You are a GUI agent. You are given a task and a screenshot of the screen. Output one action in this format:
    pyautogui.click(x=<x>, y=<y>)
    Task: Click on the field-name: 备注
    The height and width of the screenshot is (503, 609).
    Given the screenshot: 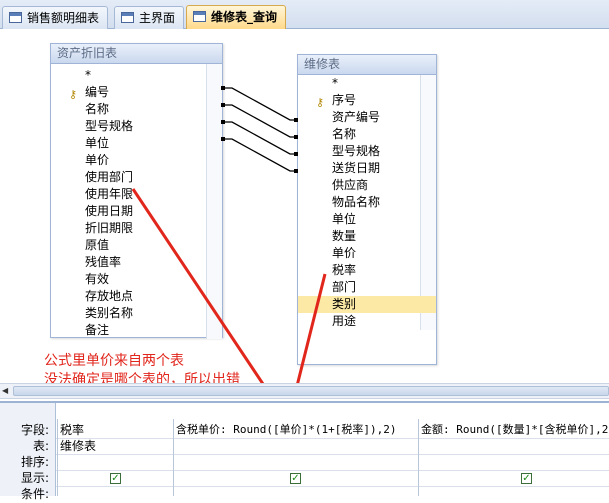 What is the action you would take?
    pyautogui.click(x=97, y=330)
    